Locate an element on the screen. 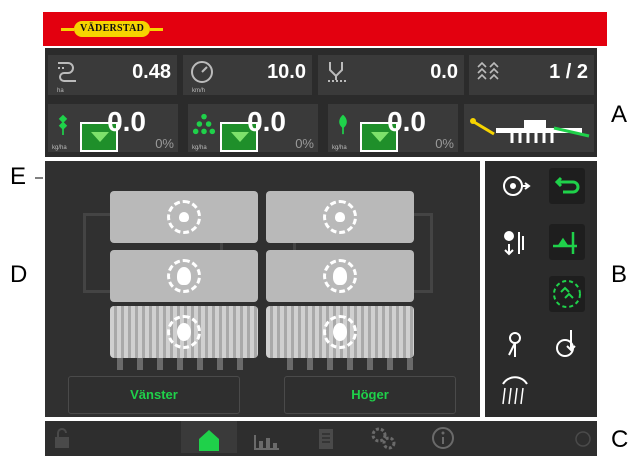 This screenshot has height=456, width=632. fertilizer-rate-value: 0.0 is located at coordinates (266, 121).